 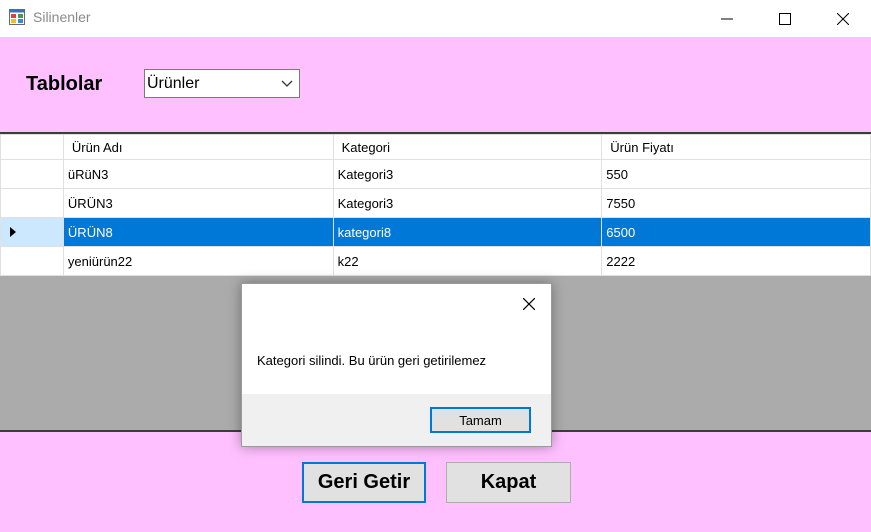 What do you see at coordinates (396, 420) in the screenshot?
I see `dialog-footer: Tamam` at bounding box center [396, 420].